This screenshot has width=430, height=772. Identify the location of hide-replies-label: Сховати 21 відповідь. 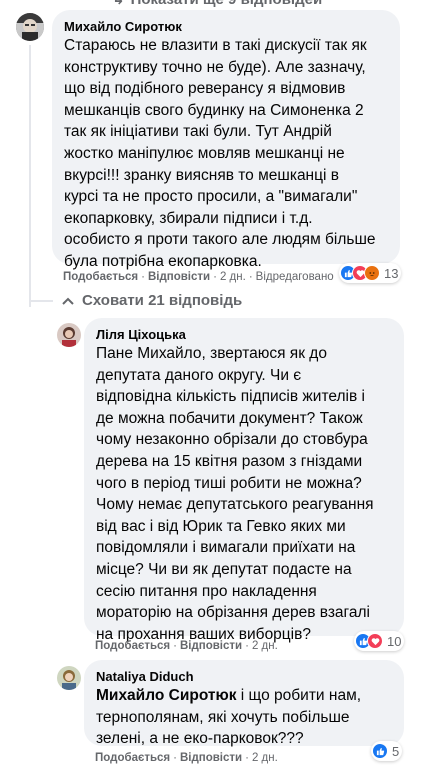
(162, 300).